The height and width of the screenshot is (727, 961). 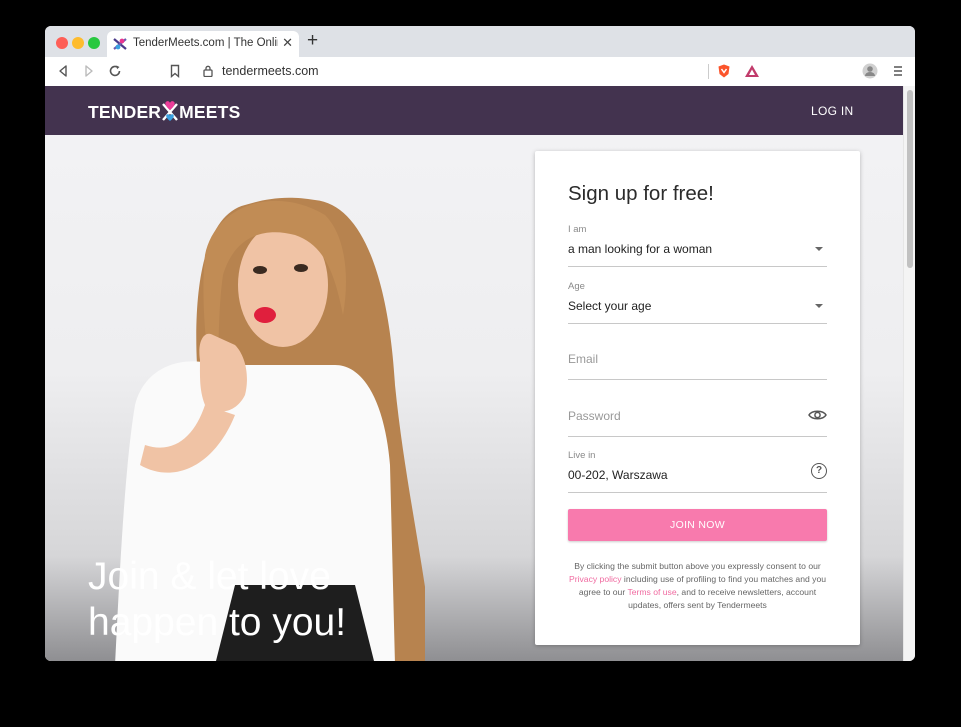 I want to click on age-select: Age Select your age, so click(x=697, y=302).